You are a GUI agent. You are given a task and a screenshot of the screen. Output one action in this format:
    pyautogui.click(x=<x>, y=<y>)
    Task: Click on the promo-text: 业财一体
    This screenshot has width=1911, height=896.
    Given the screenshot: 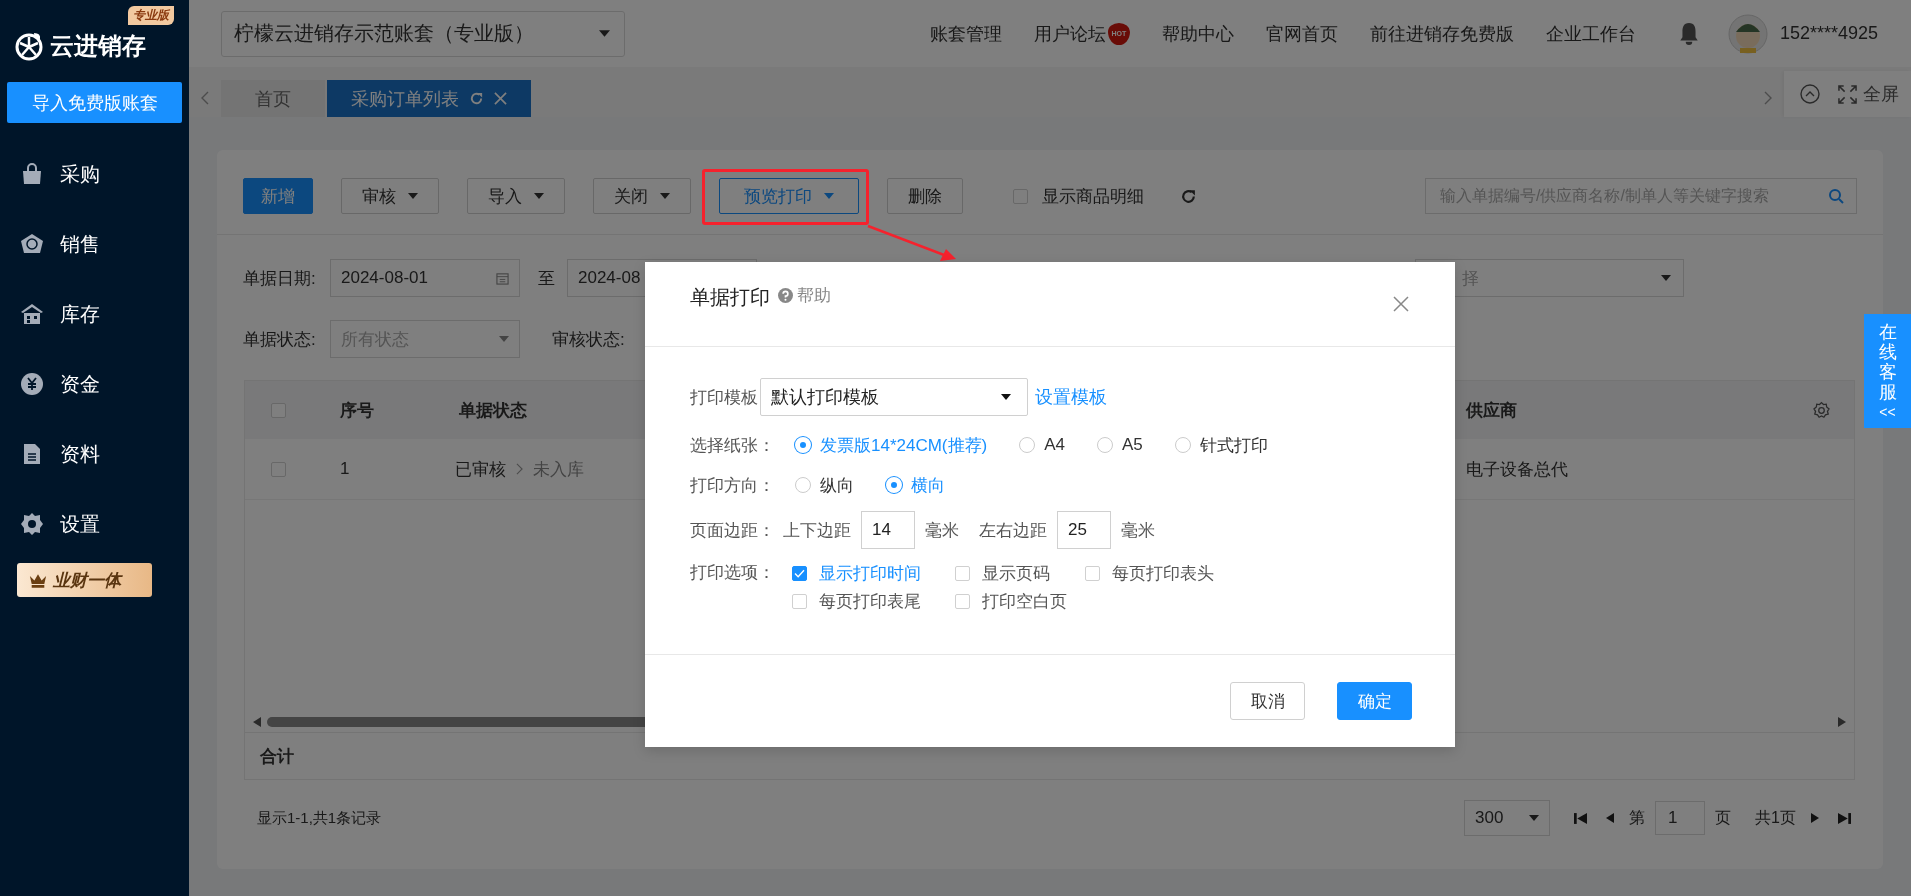 What is the action you would take?
    pyautogui.click(x=87, y=580)
    